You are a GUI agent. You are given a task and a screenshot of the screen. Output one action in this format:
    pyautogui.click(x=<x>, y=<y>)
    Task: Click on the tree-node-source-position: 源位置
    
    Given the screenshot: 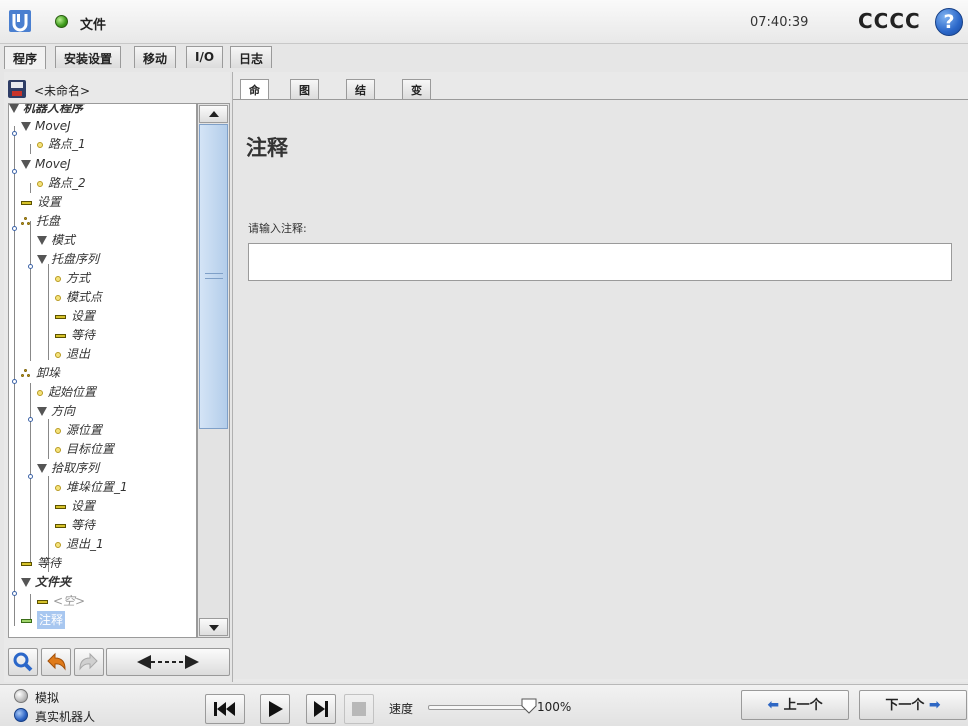 What is the action you would take?
    pyautogui.click(x=78, y=430)
    